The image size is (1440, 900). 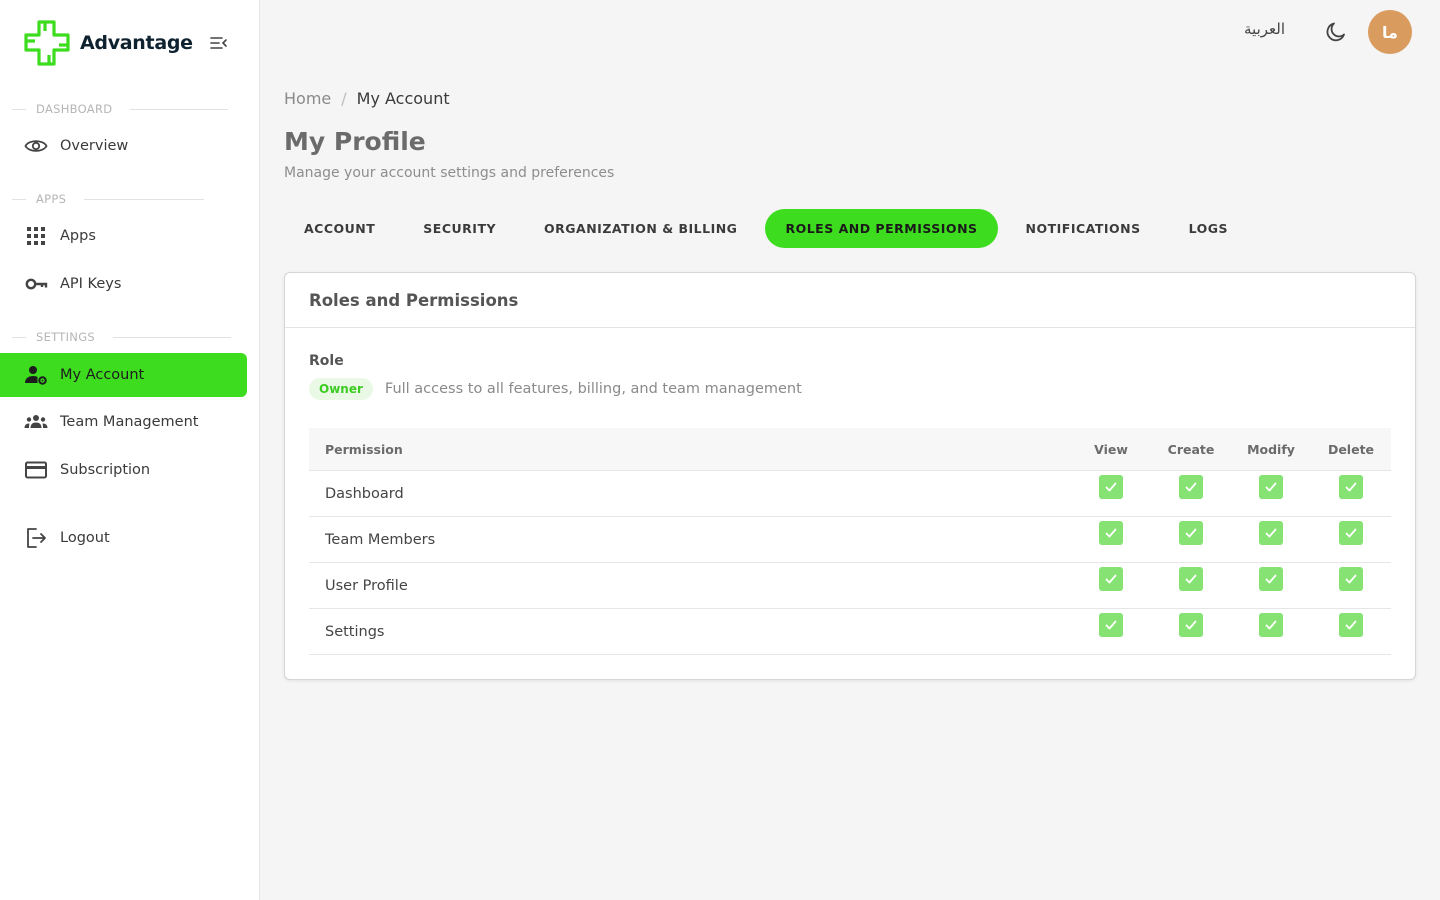 What do you see at coordinates (459, 228) in the screenshot?
I see `tab-security: SECURITY` at bounding box center [459, 228].